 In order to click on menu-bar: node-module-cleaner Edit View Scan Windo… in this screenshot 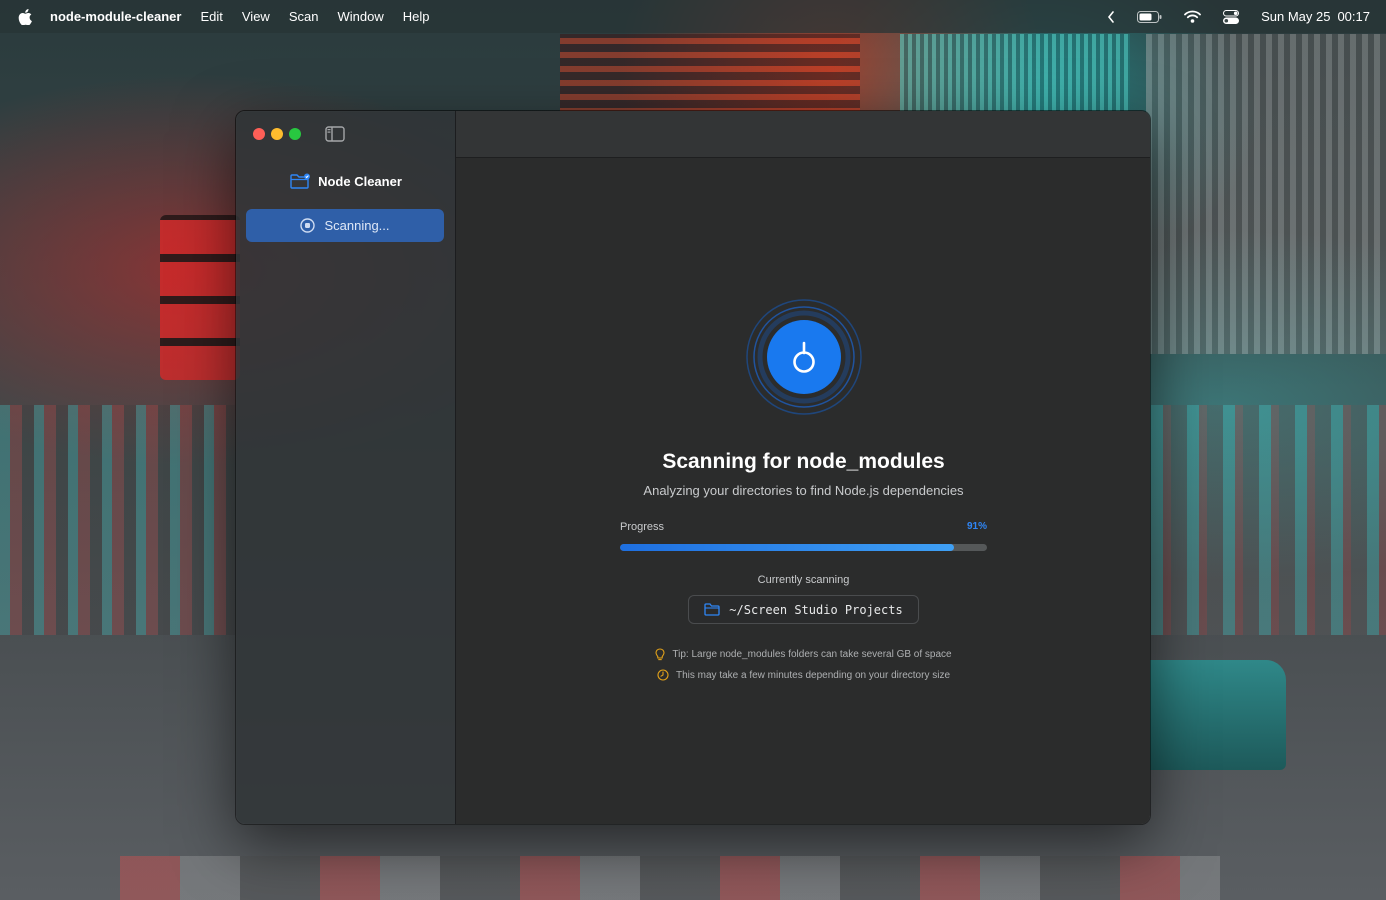, I will do `click(693, 16)`.